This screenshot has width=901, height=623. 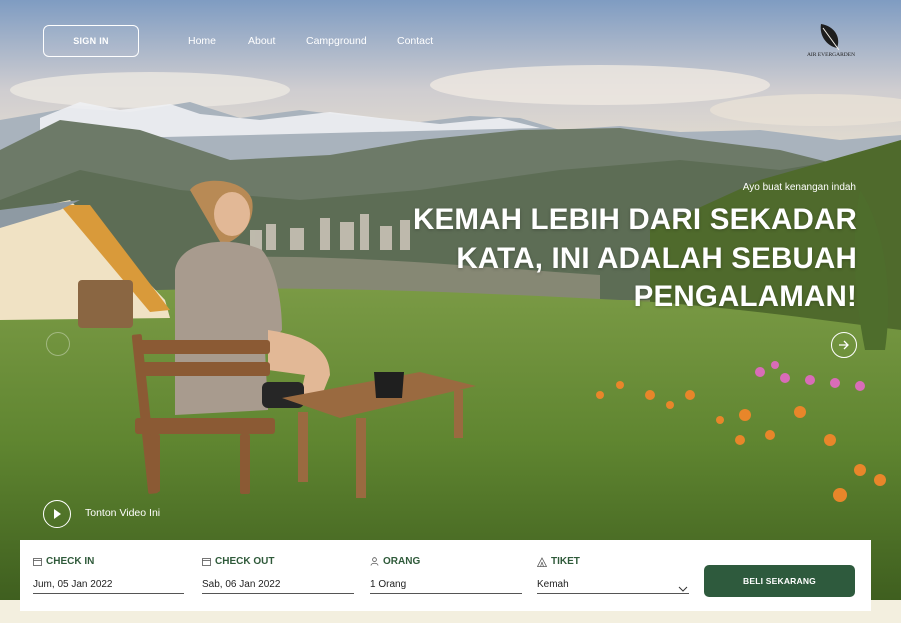 I want to click on person-icon, so click(x=374, y=561).